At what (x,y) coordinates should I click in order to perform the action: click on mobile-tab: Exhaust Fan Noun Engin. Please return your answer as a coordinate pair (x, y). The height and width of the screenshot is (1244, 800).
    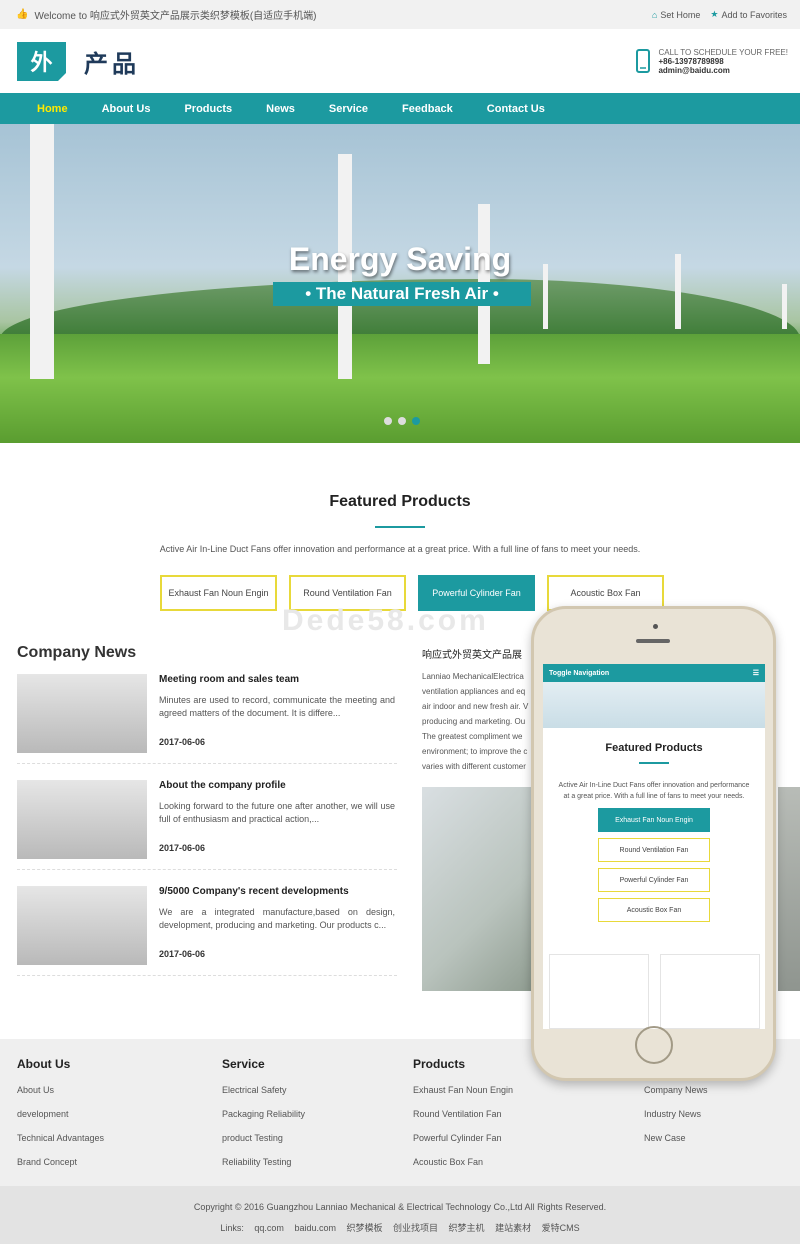
    Looking at the image, I should click on (654, 820).